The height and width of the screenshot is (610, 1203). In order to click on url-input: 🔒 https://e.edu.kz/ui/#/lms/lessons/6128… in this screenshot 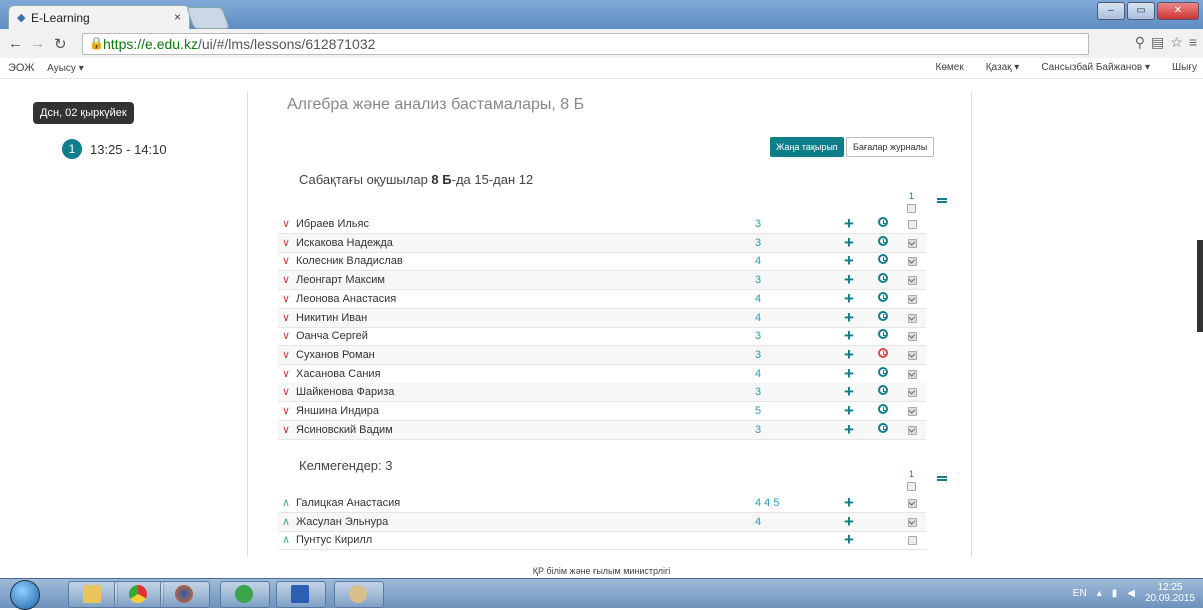, I will do `click(585, 44)`.